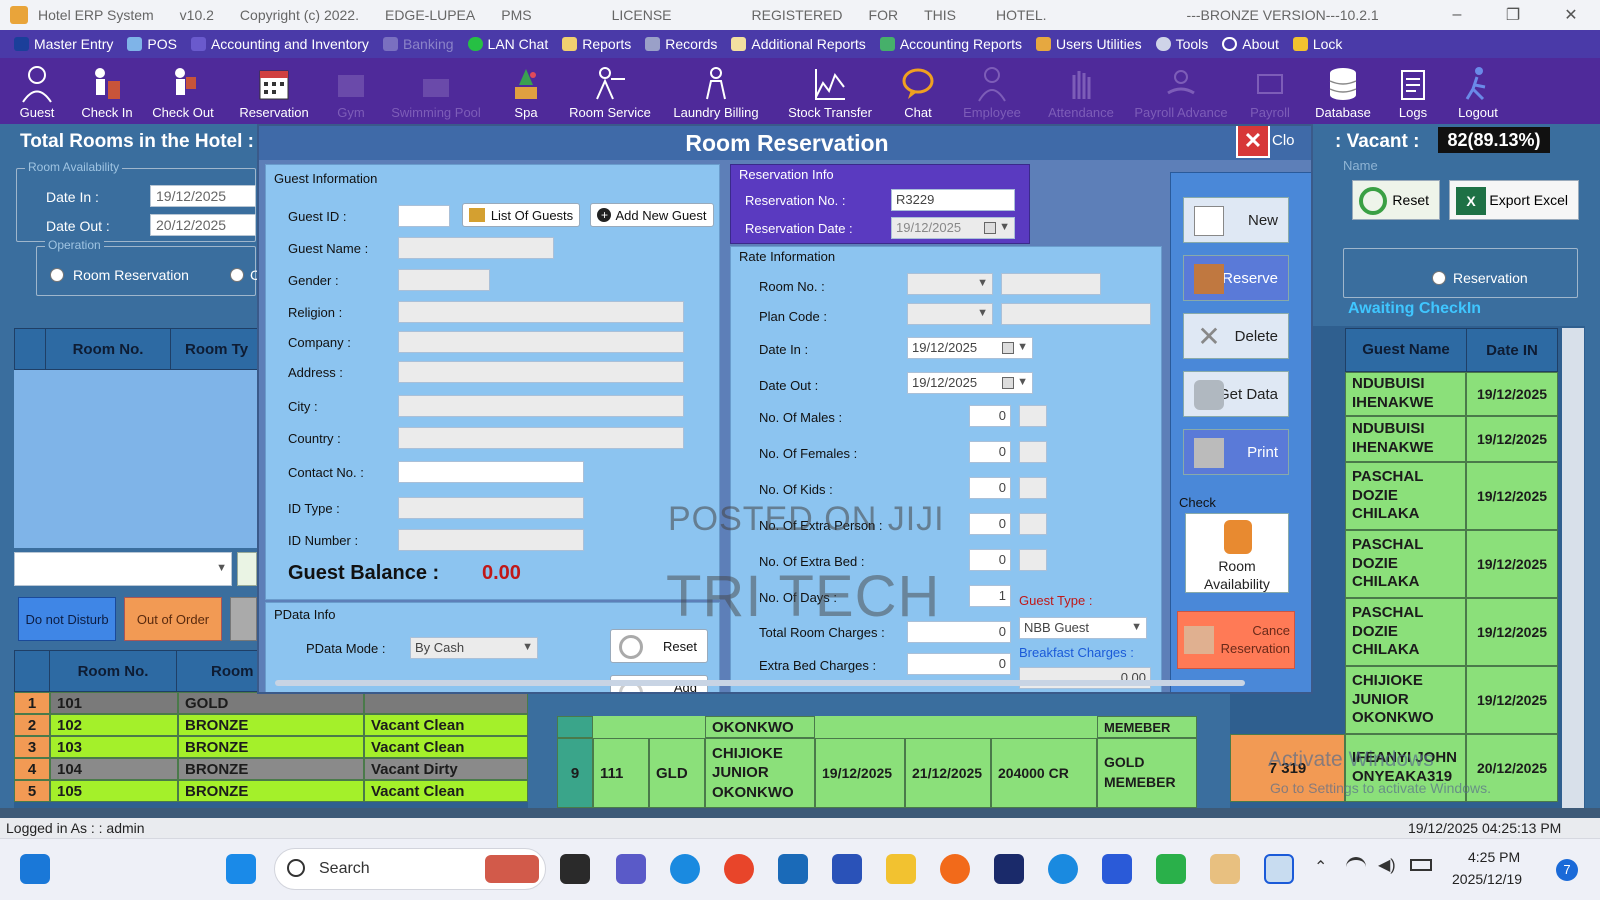 This screenshot has height=900, width=1600. What do you see at coordinates (990, 488) in the screenshot?
I see `kids-input: 0` at bounding box center [990, 488].